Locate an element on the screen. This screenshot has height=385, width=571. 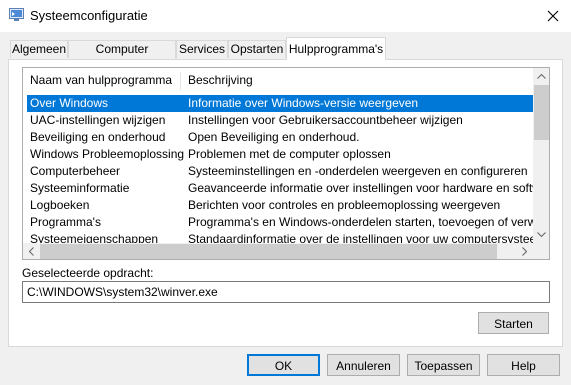
close-icon is located at coordinates (553, 16).